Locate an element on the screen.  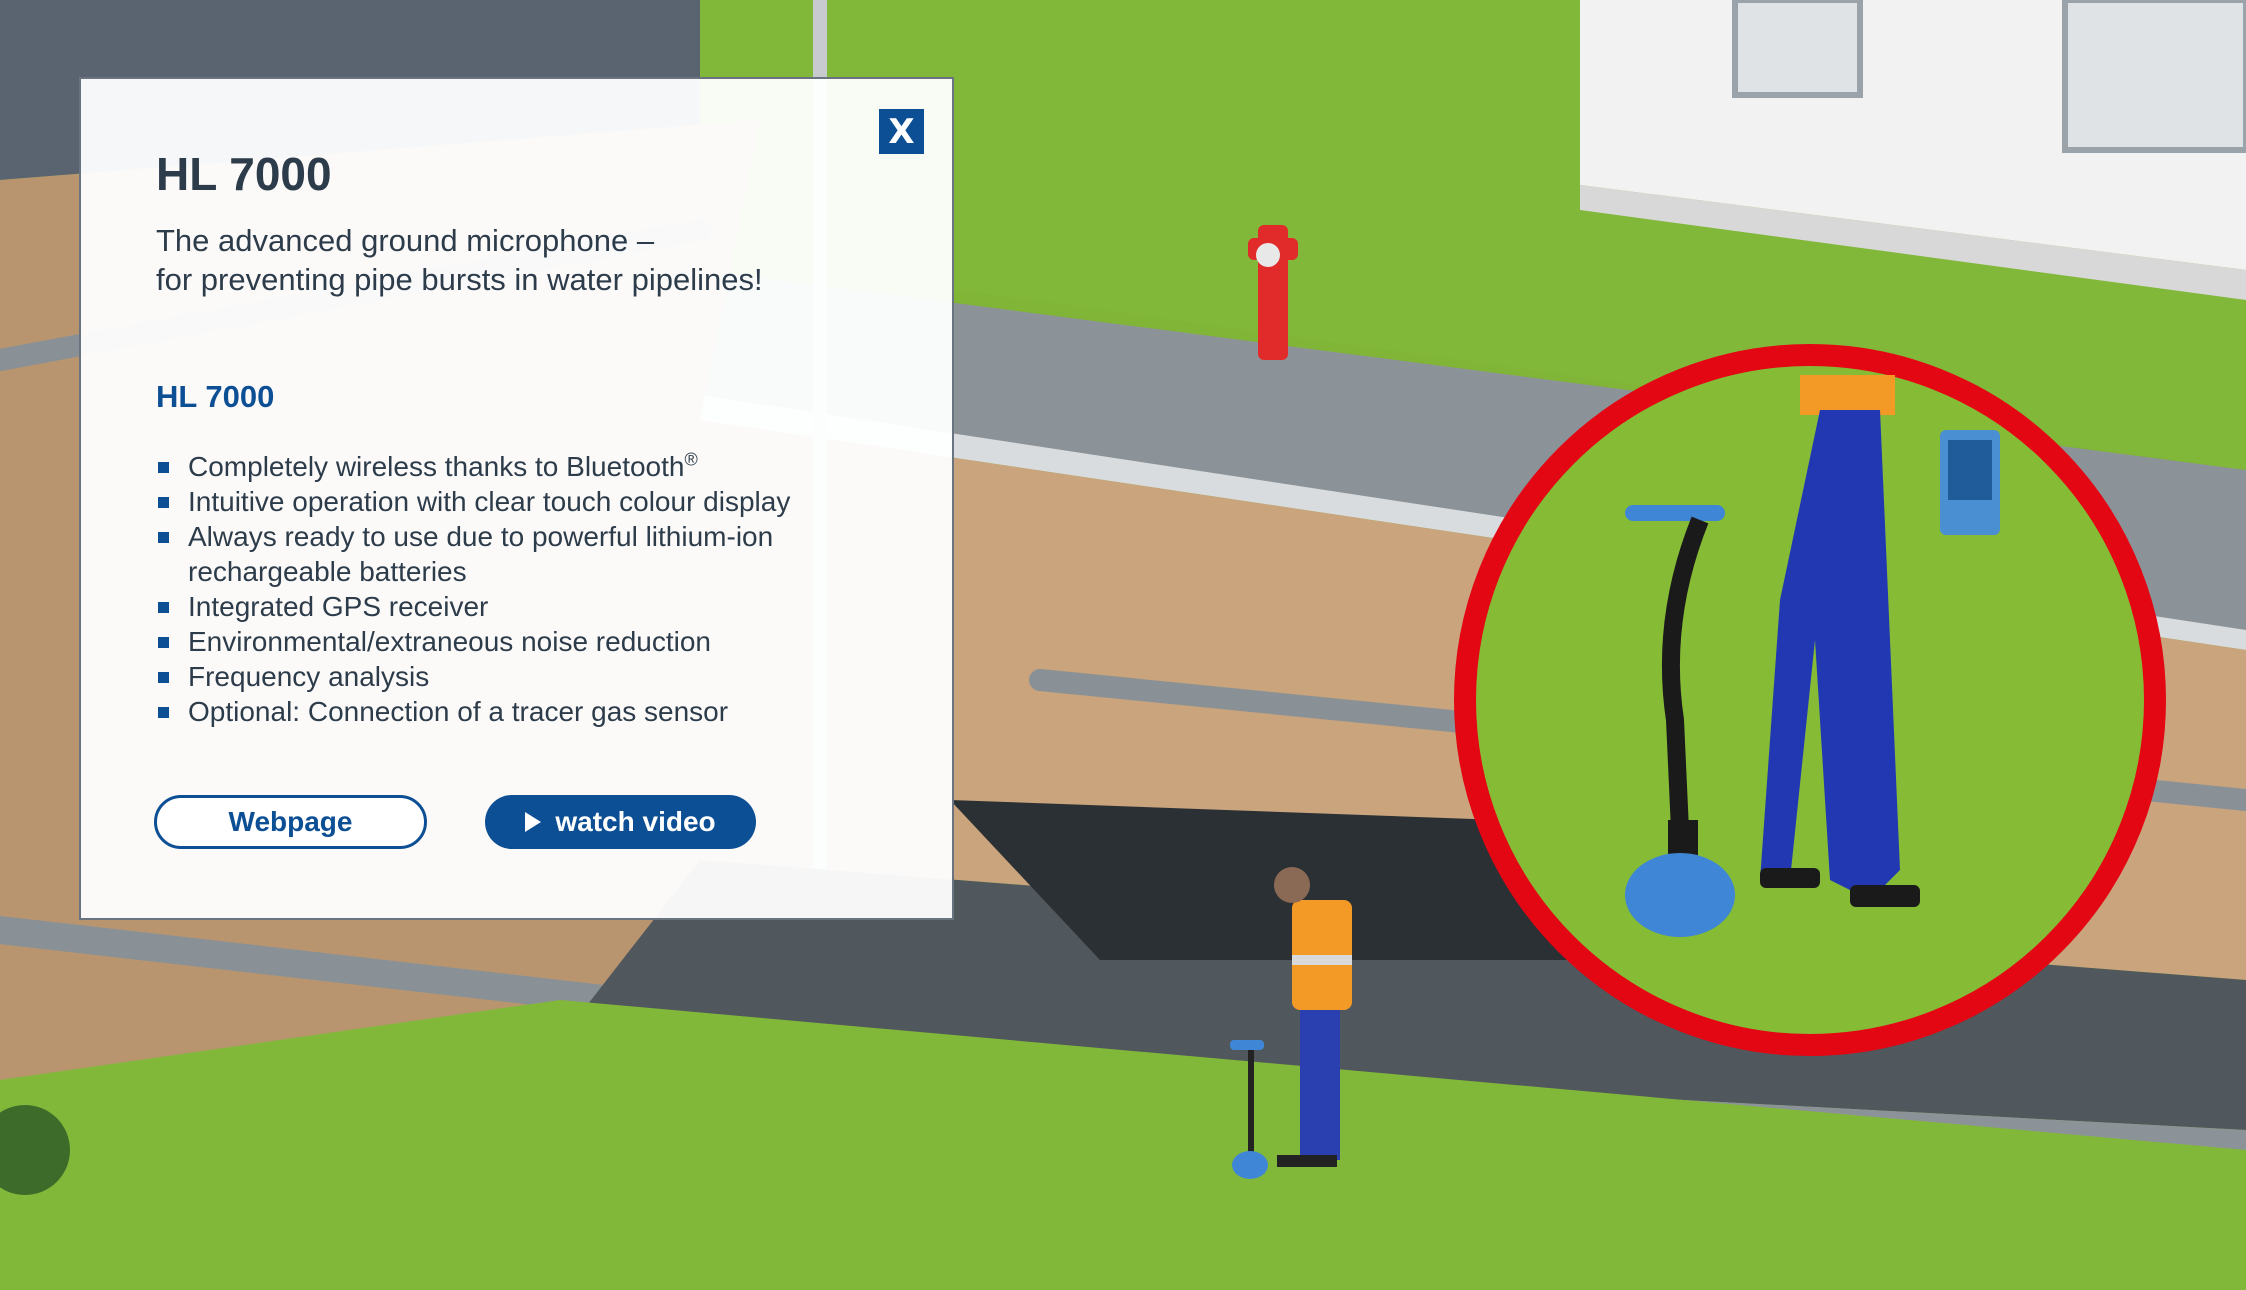
play-icon is located at coordinates (533, 822).